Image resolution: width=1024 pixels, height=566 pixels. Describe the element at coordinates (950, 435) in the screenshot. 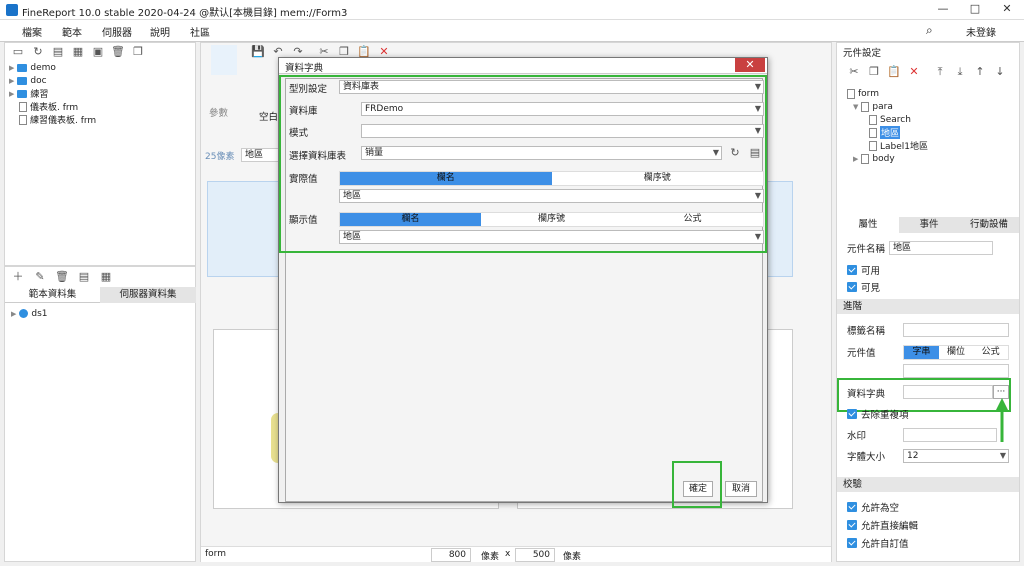

I see `watermark-input` at that location.